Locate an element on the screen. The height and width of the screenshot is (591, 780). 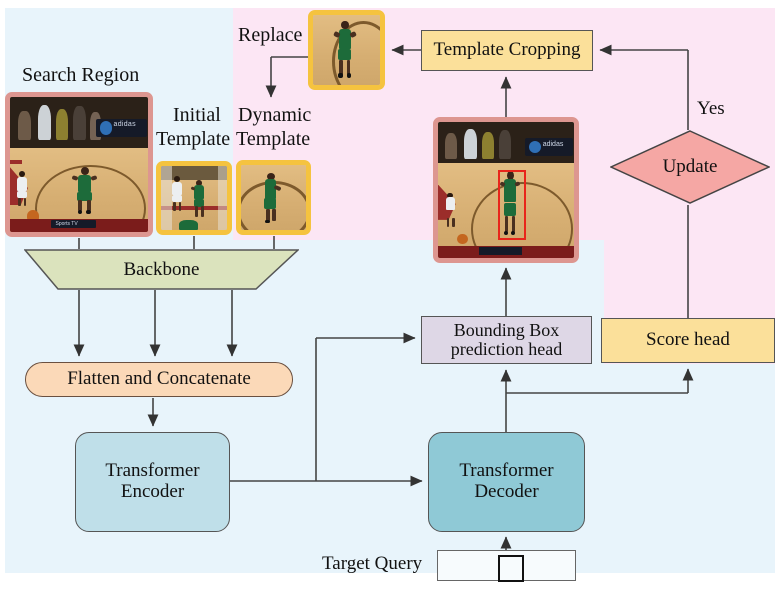
tracking-result-image: adidas is located at coordinates (506, 190).